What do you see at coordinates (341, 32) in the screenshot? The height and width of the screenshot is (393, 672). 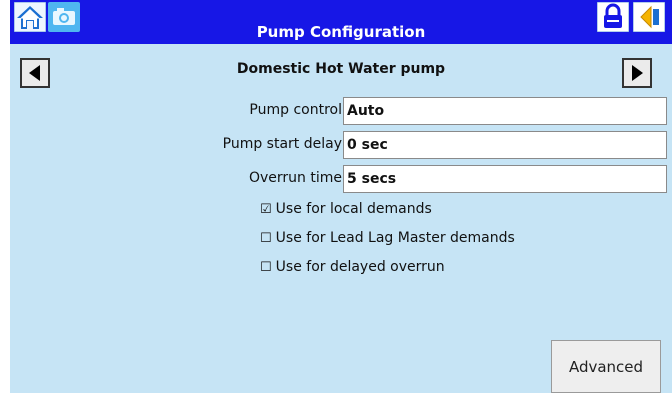 I see `page-title: Pump Configuration` at bounding box center [341, 32].